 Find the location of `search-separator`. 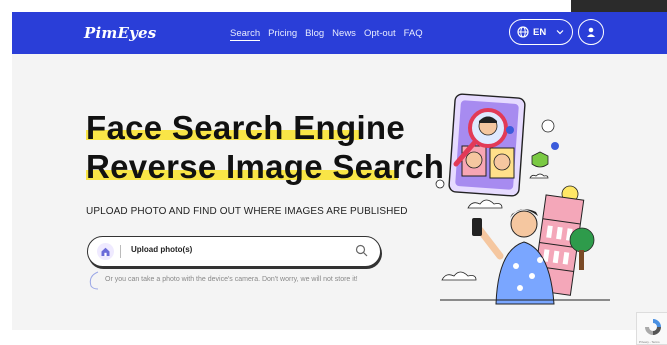

search-separator is located at coordinates (120, 251).